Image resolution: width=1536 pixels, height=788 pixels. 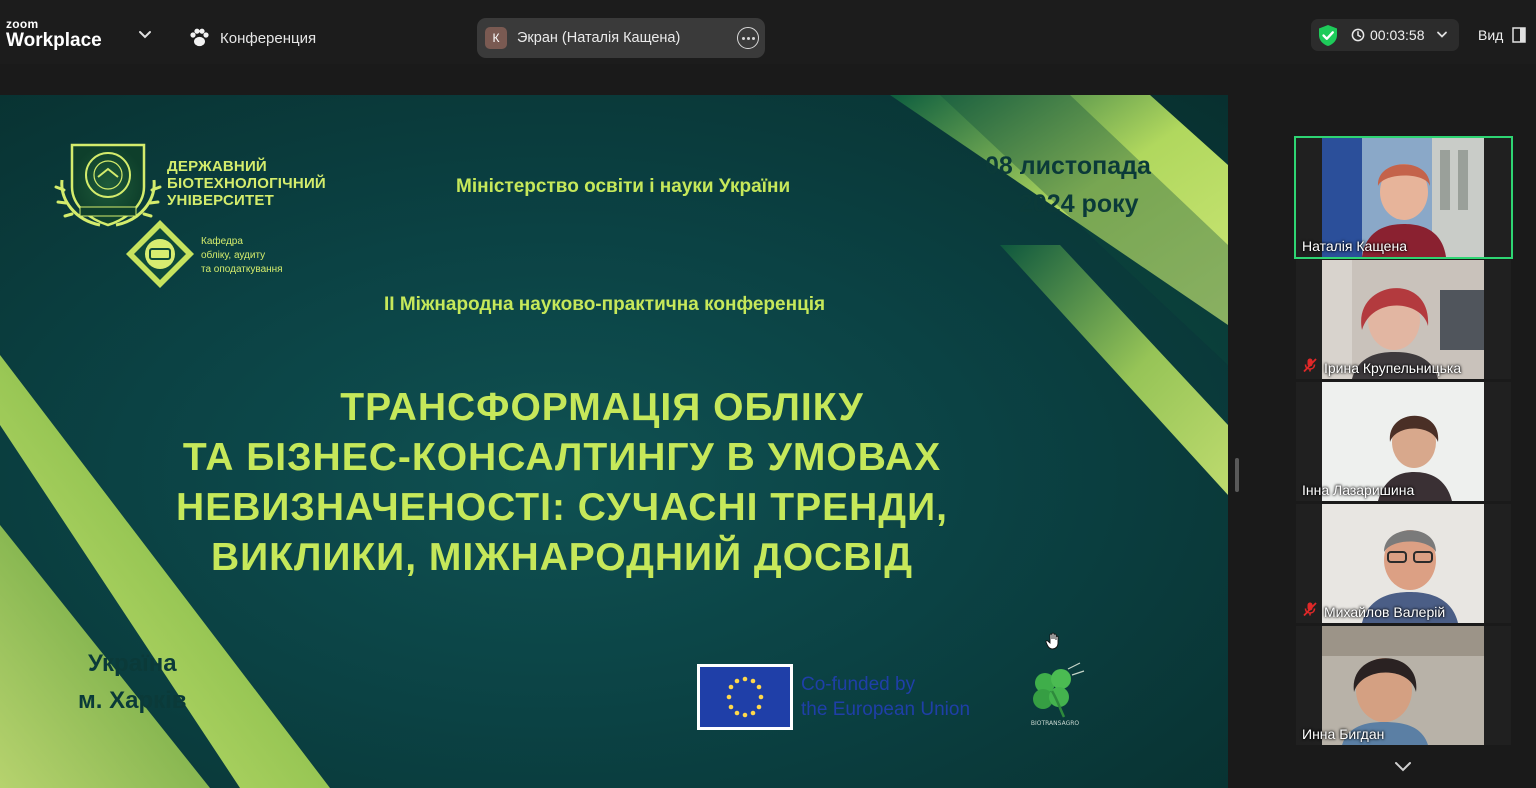 What do you see at coordinates (745, 697) in the screenshot?
I see `eu-flag-icon` at bounding box center [745, 697].